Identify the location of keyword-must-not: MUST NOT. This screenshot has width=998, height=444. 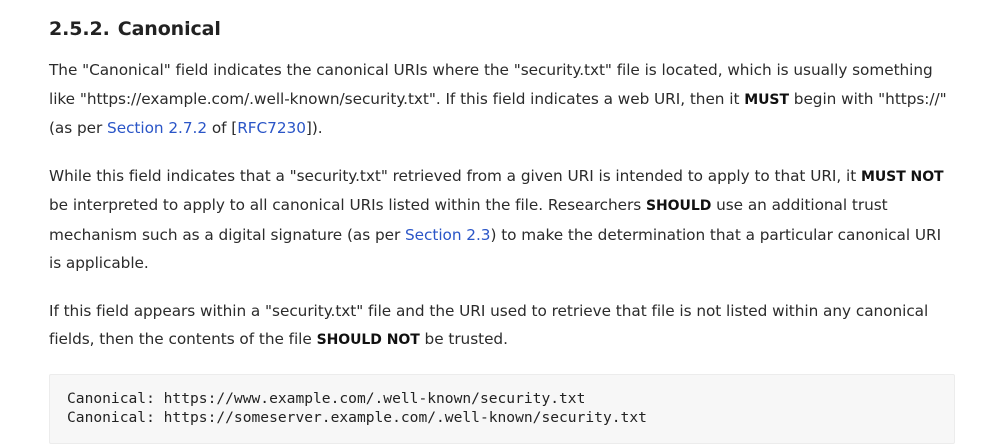
(902, 176).